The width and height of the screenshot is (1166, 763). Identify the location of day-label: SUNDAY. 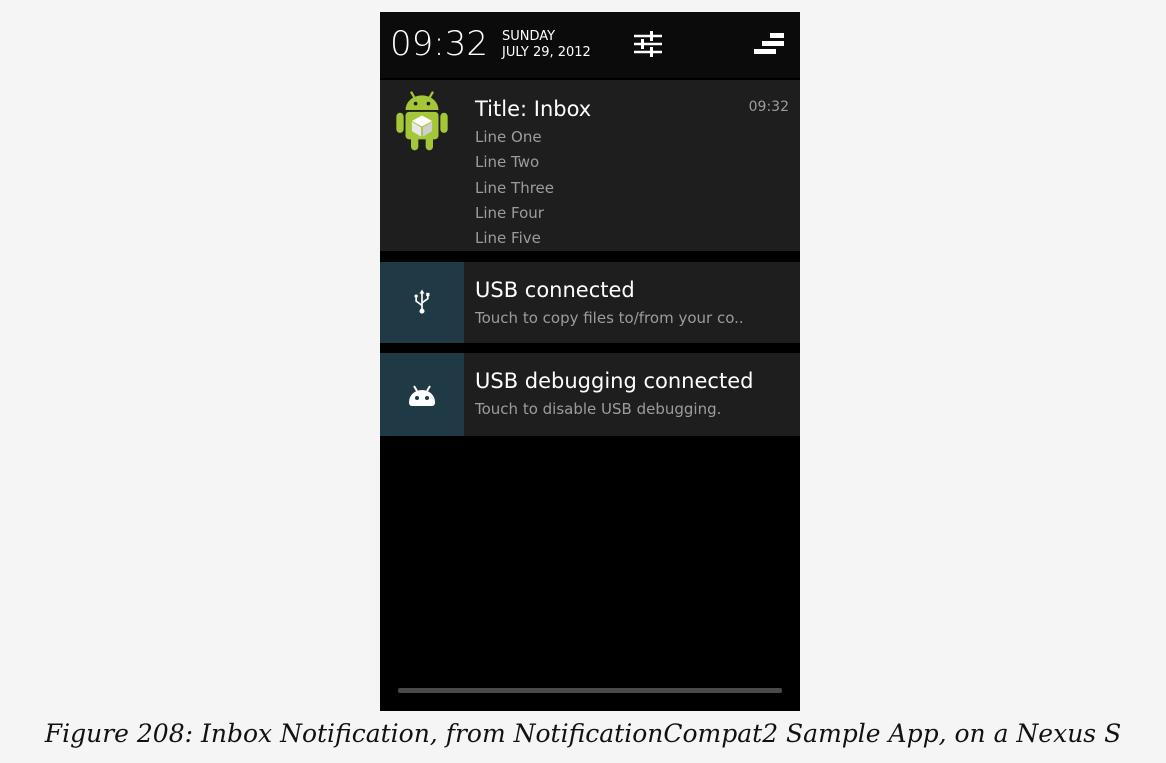
(529, 36).